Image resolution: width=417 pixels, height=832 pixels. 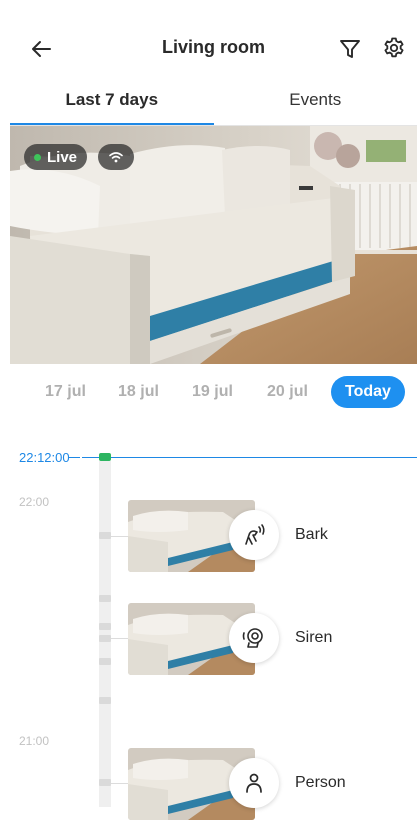 What do you see at coordinates (314, 637) in the screenshot?
I see `event-label: Siren` at bounding box center [314, 637].